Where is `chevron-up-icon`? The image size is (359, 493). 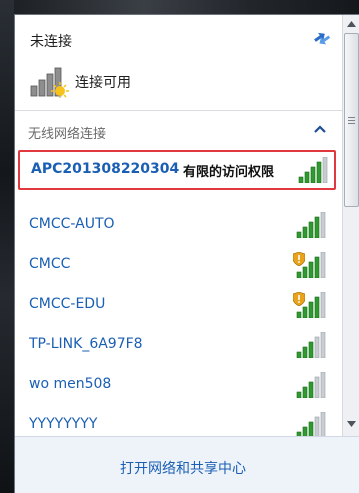 chevron-up-icon is located at coordinates (320, 129).